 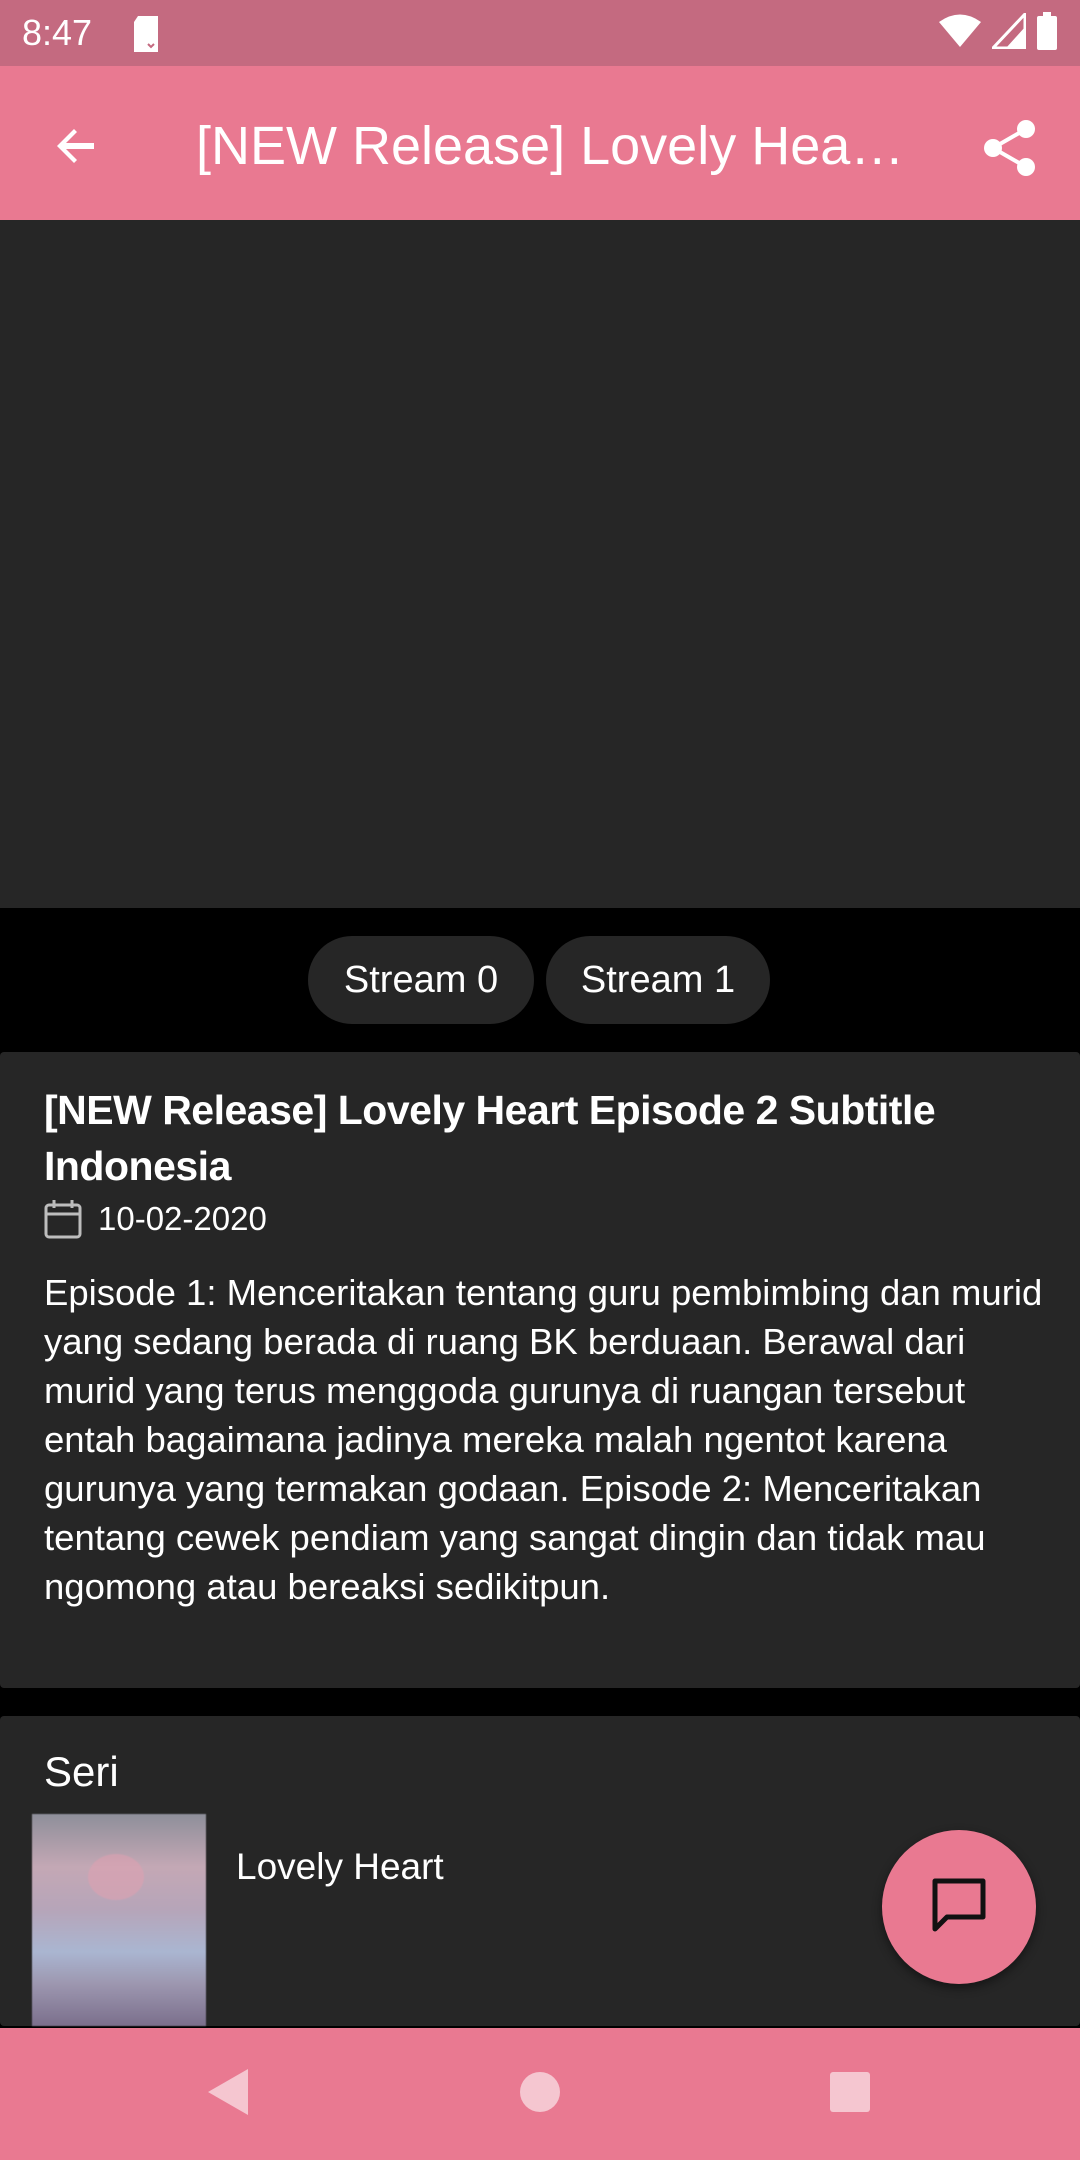 I want to click on series-item-name: Lovely Heart, so click(x=340, y=1867).